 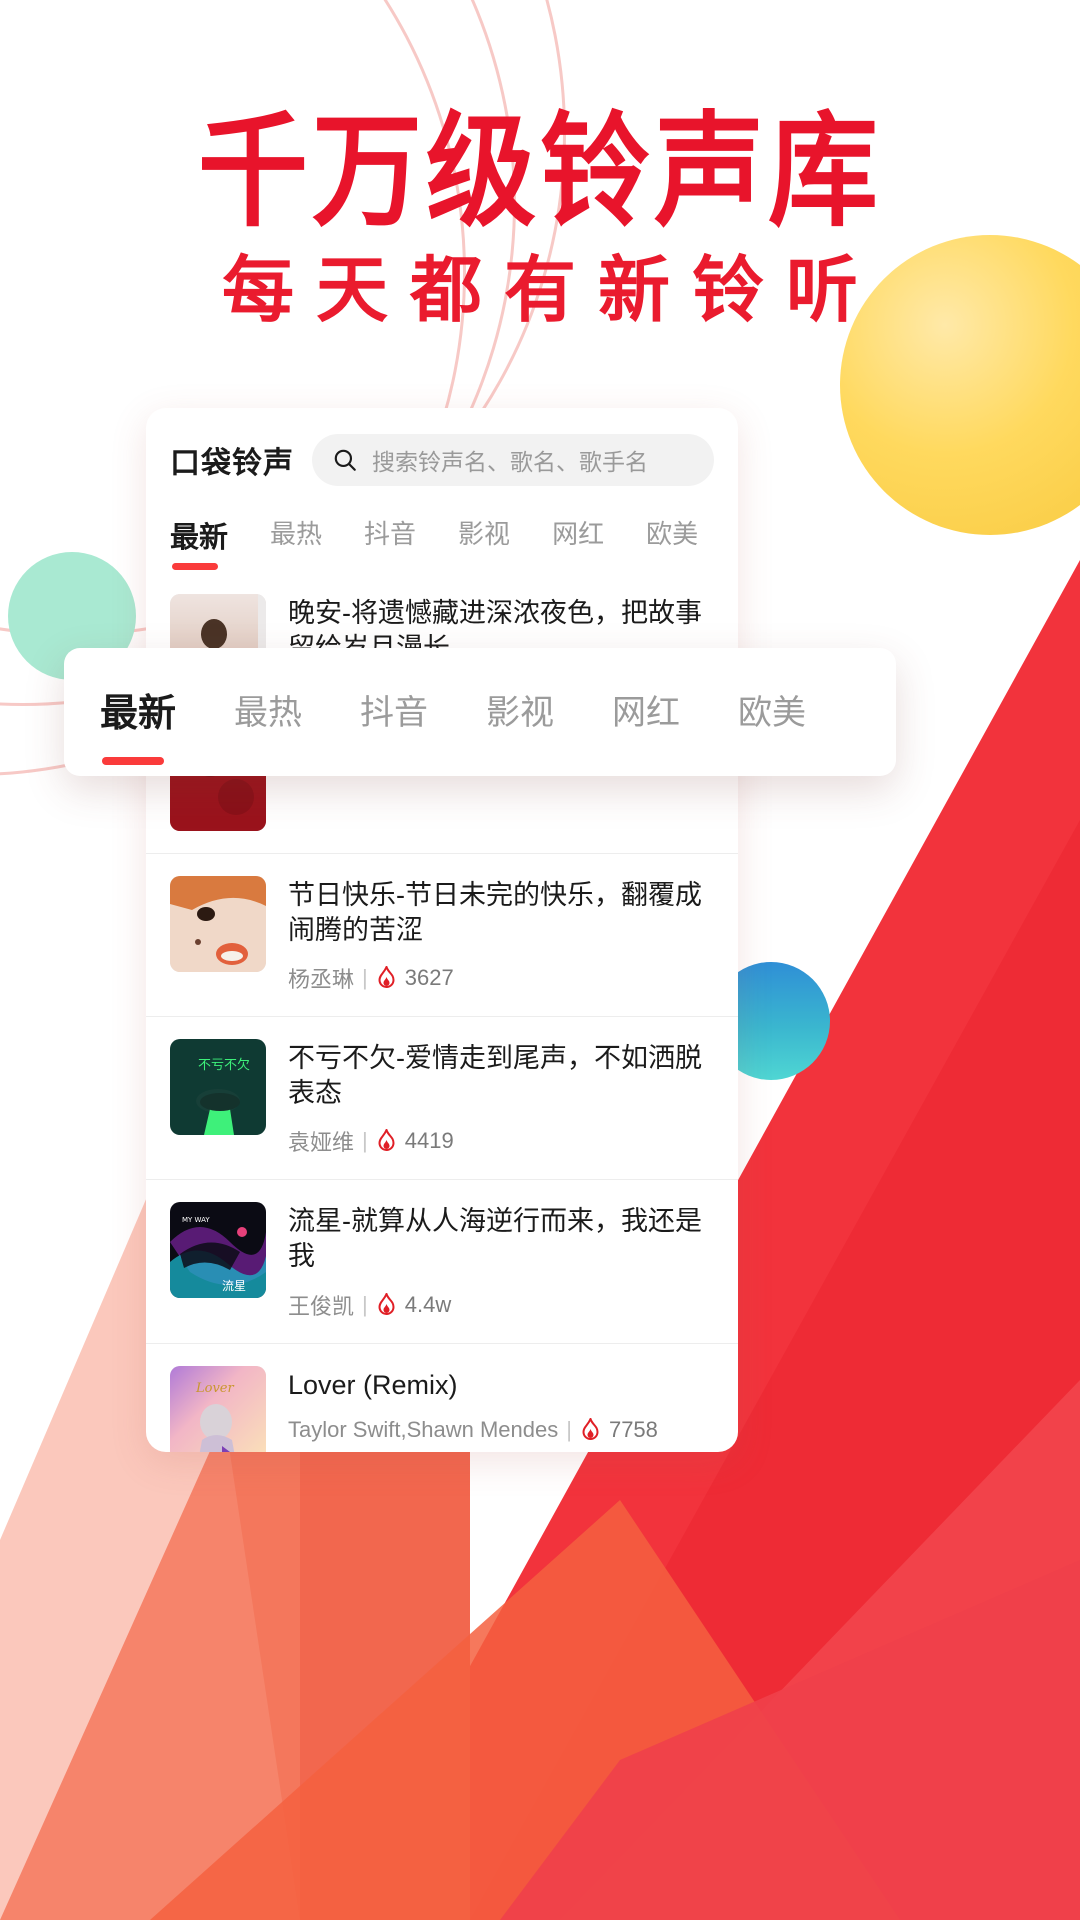 I want to click on app-title: 口袋铃声, so click(x=232, y=463).